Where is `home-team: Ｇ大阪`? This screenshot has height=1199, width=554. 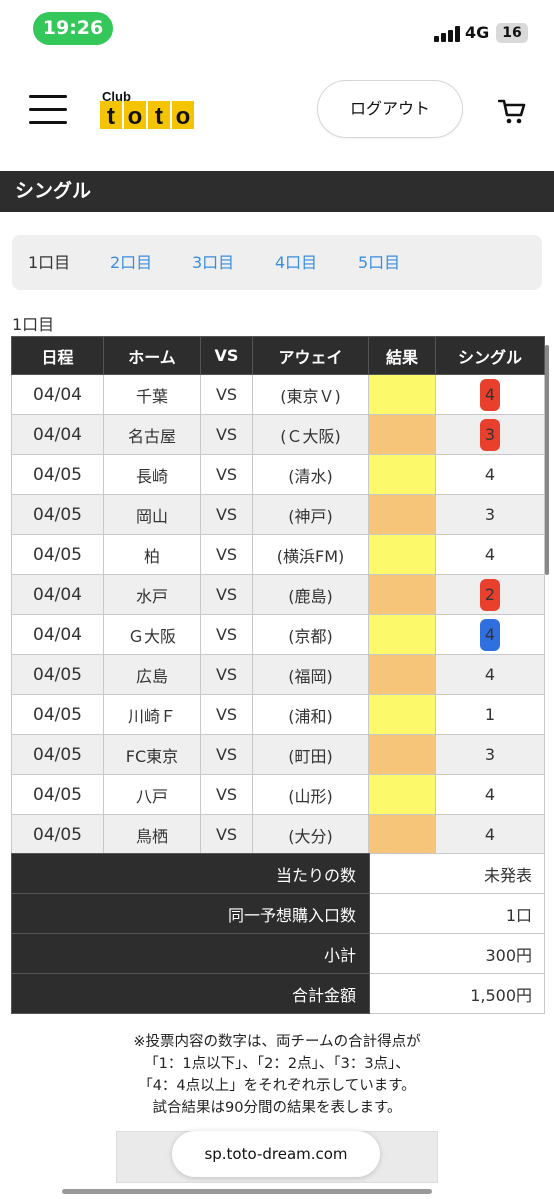
home-team: Ｇ大阪 is located at coordinates (152, 634).